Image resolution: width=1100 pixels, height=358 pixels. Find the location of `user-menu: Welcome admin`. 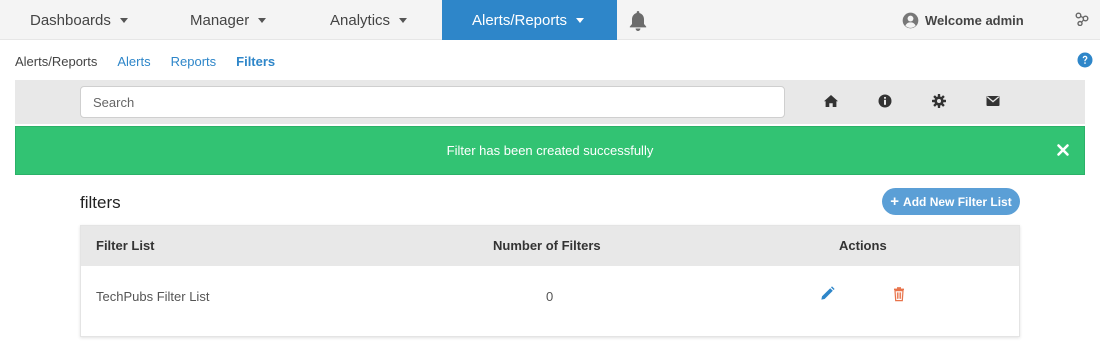

user-menu: Welcome admin is located at coordinates (963, 20).